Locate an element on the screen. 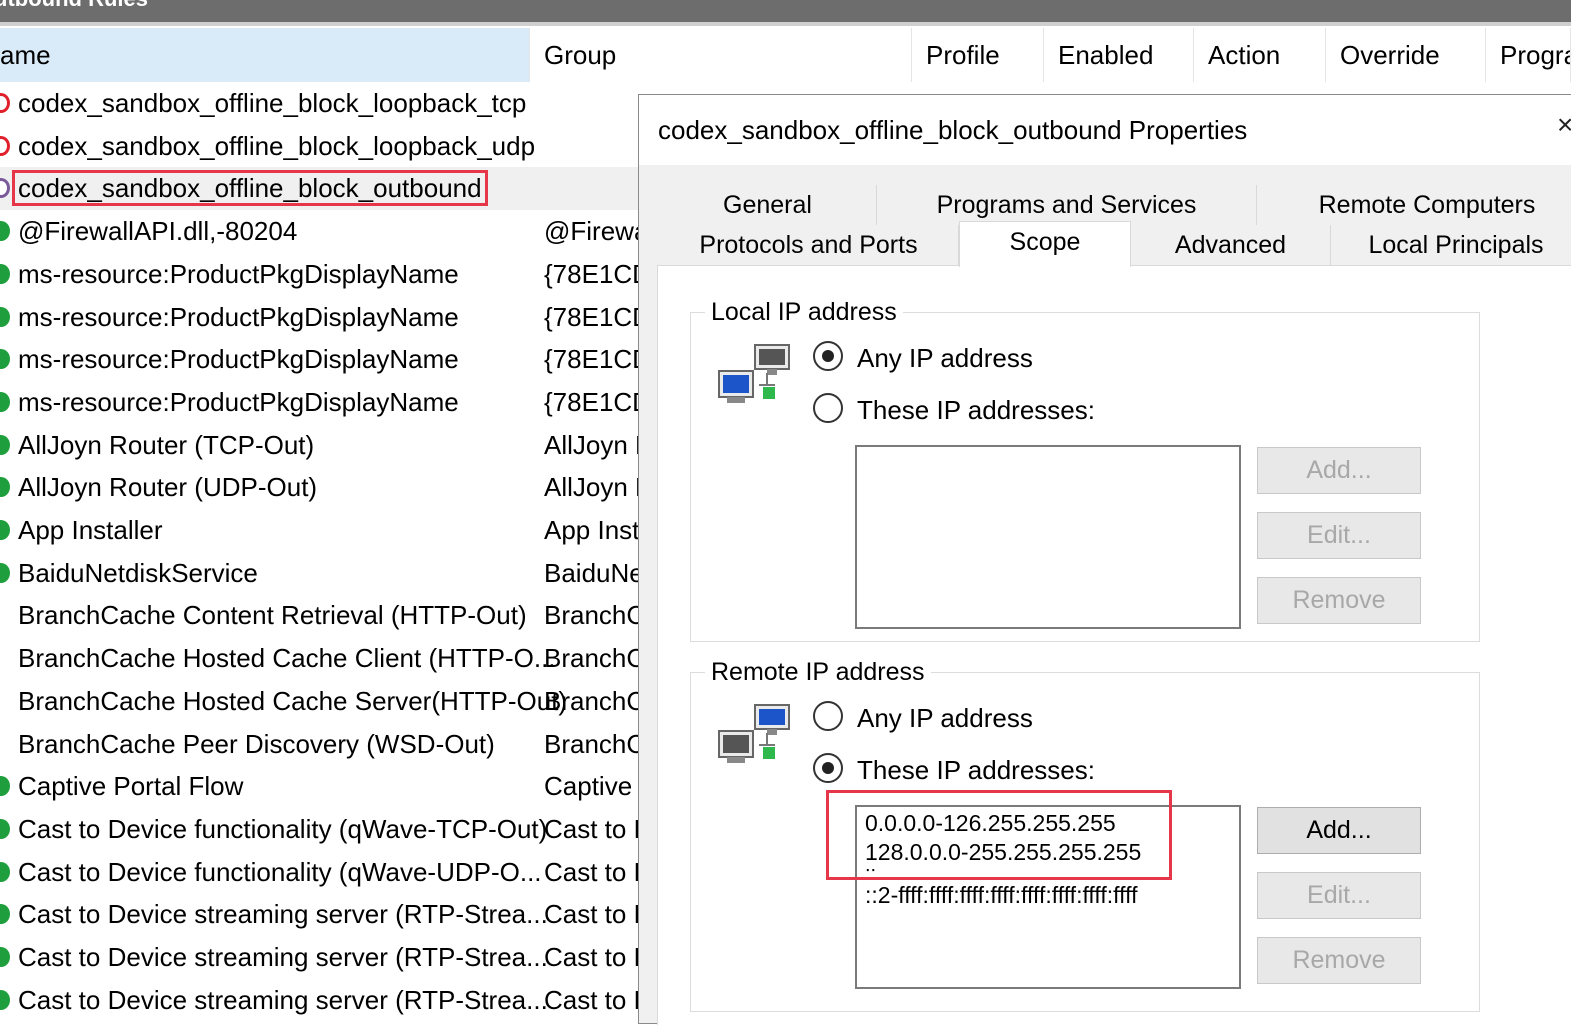  column-header-group: Group is located at coordinates (721, 55).